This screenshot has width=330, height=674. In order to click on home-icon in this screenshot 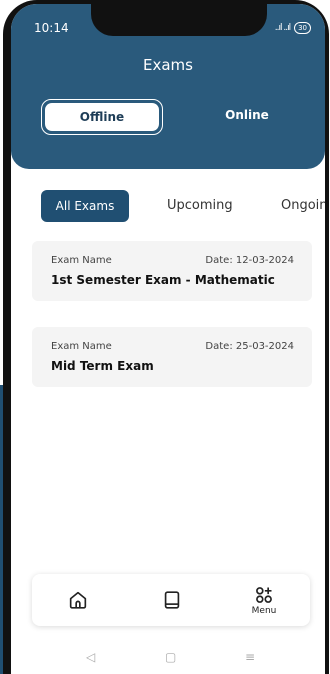, I will do `click(78, 600)`.